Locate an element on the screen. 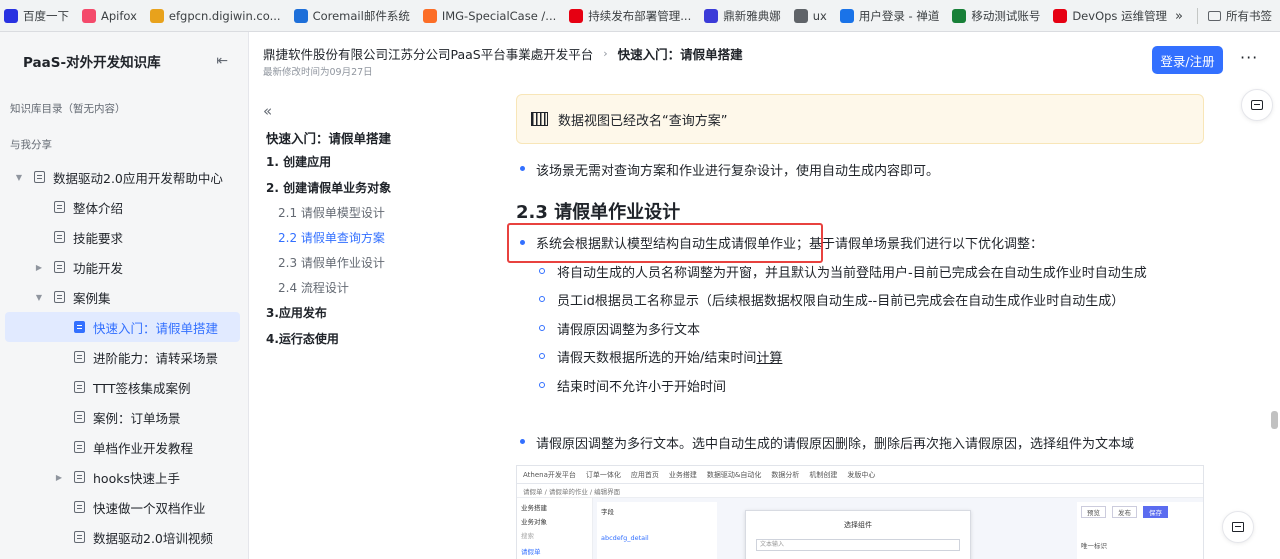  bookmark-item: 用户登录 - 禅道 is located at coordinates (889, 16).